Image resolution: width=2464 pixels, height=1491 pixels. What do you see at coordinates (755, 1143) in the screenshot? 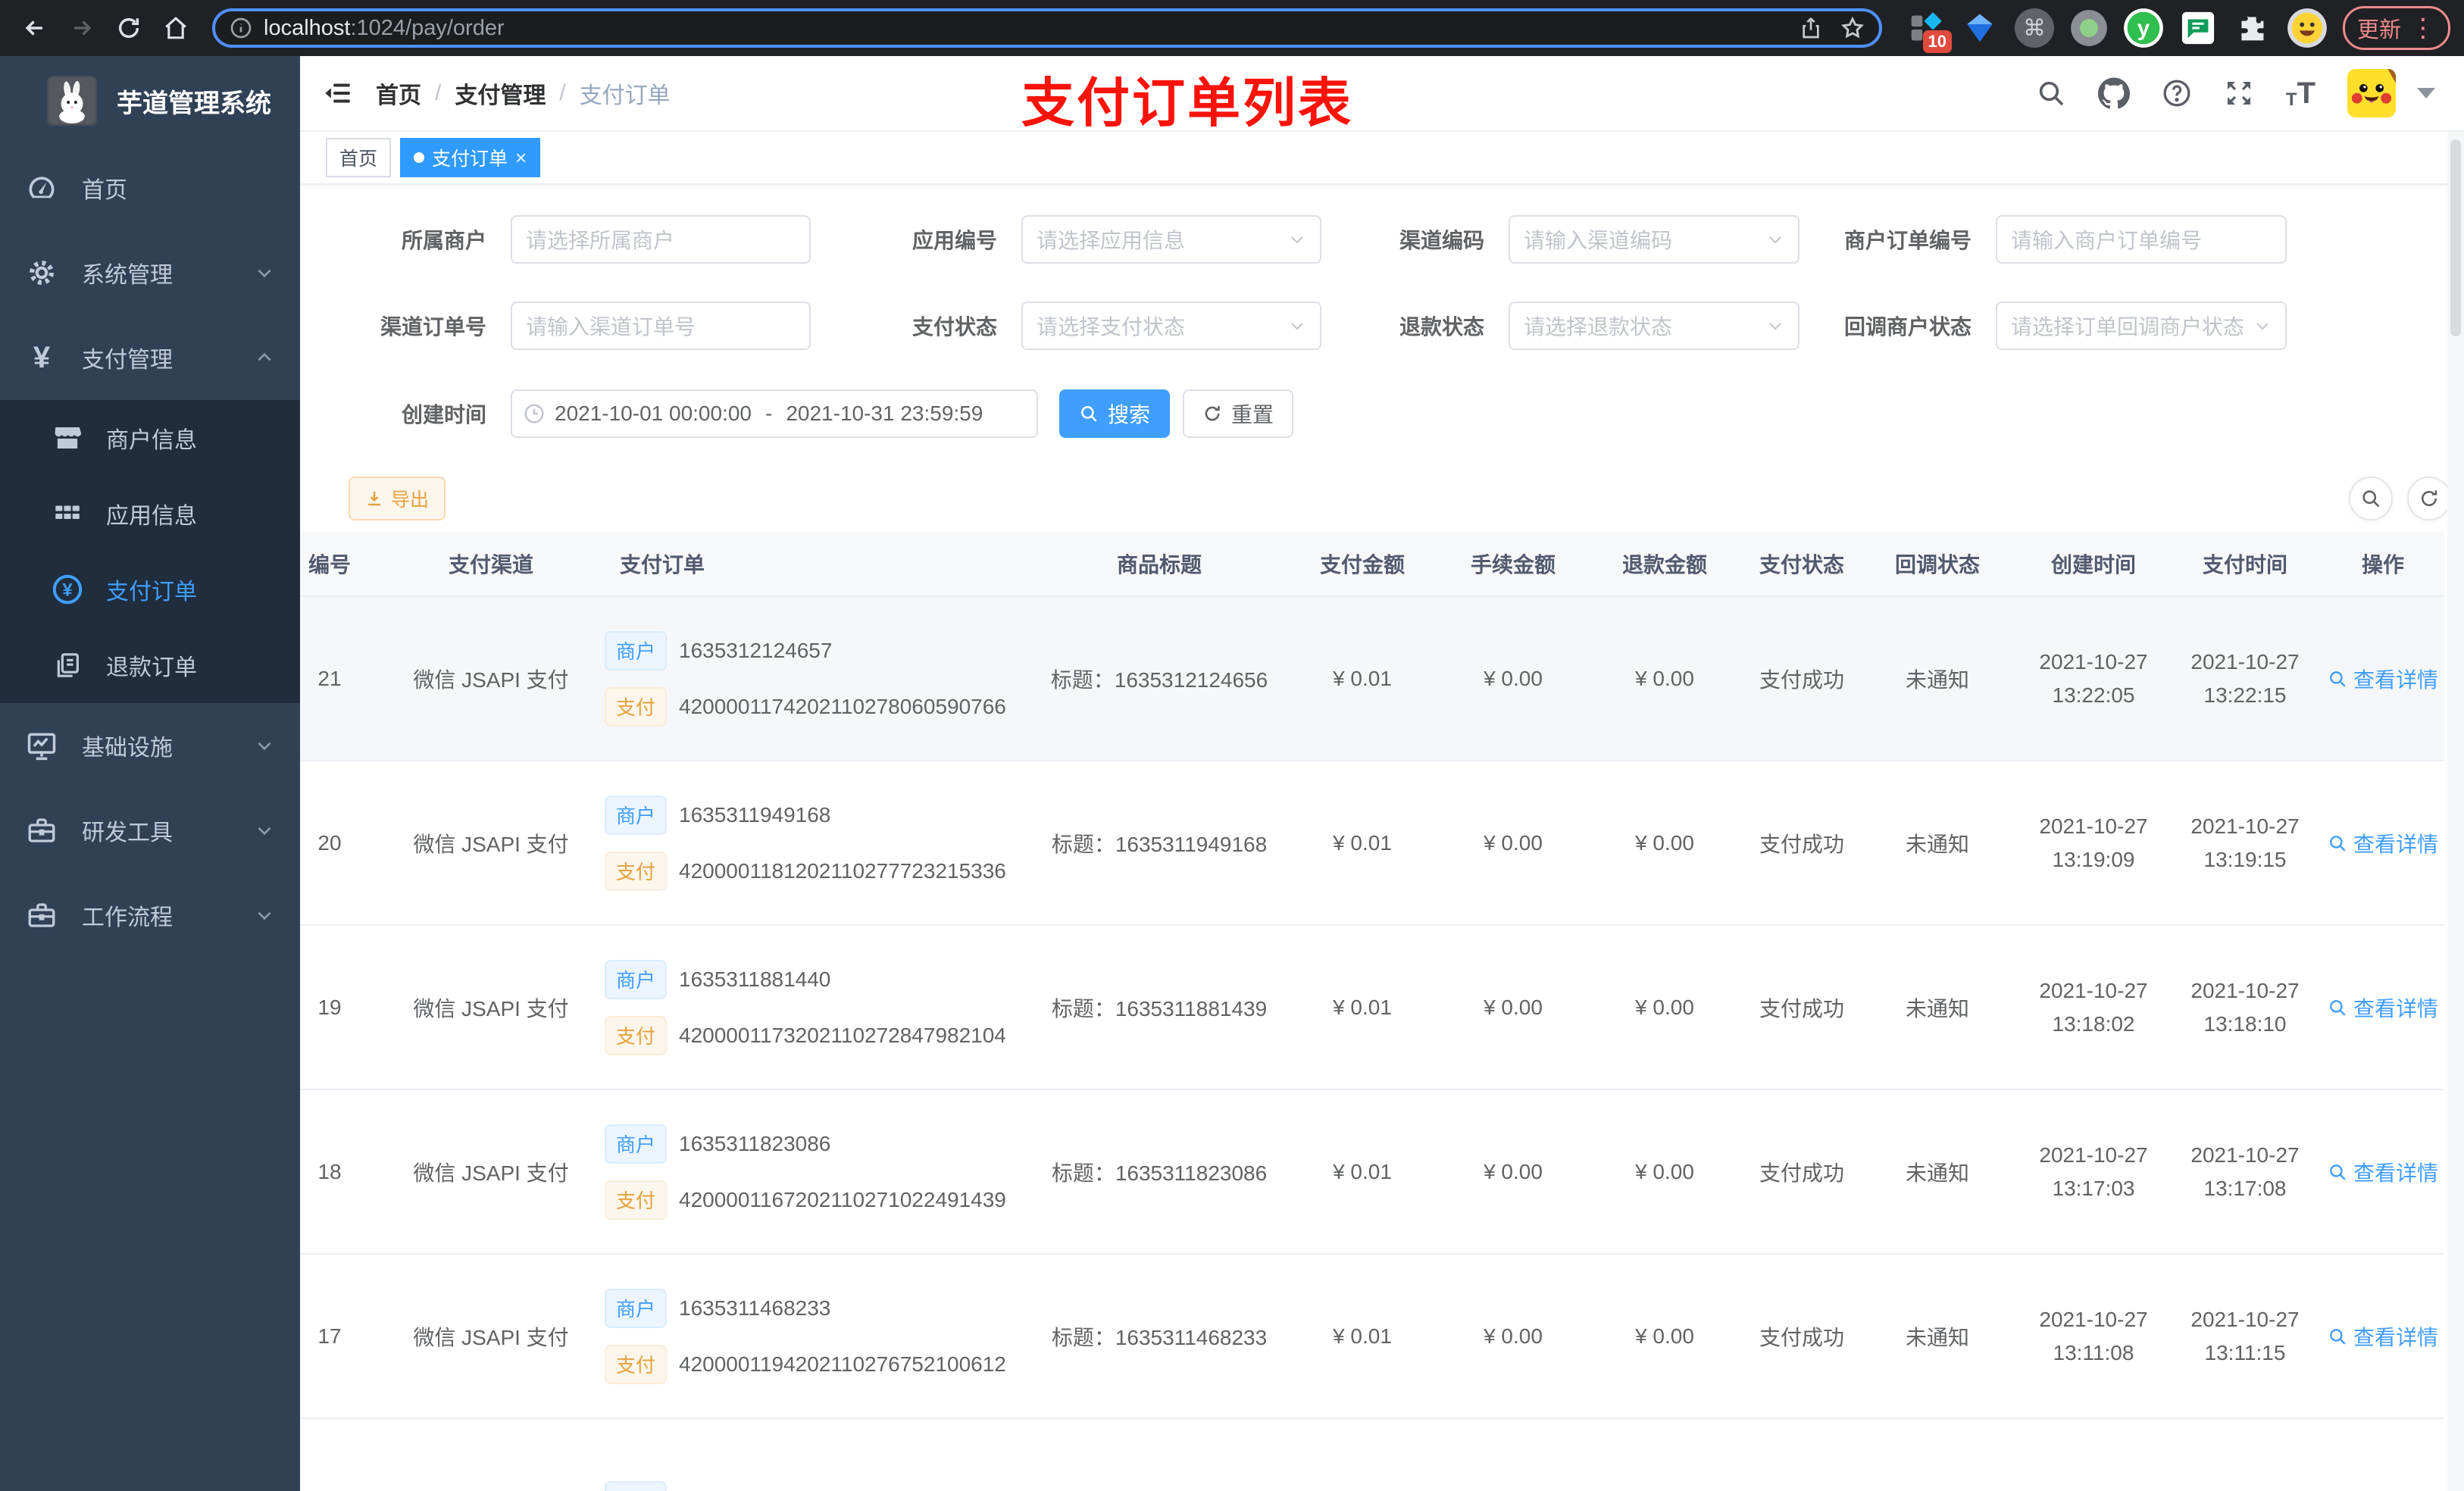
I see `merchant-order-no: 1635311823086` at bounding box center [755, 1143].